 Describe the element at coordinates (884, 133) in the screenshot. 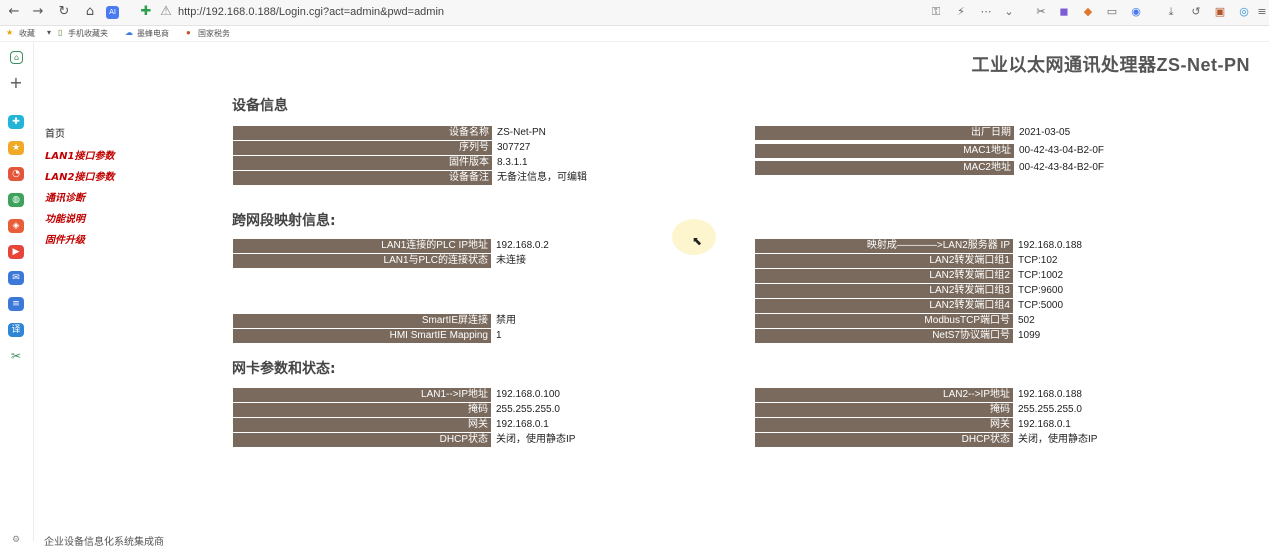

I see `info-label: 出厂日期` at that location.